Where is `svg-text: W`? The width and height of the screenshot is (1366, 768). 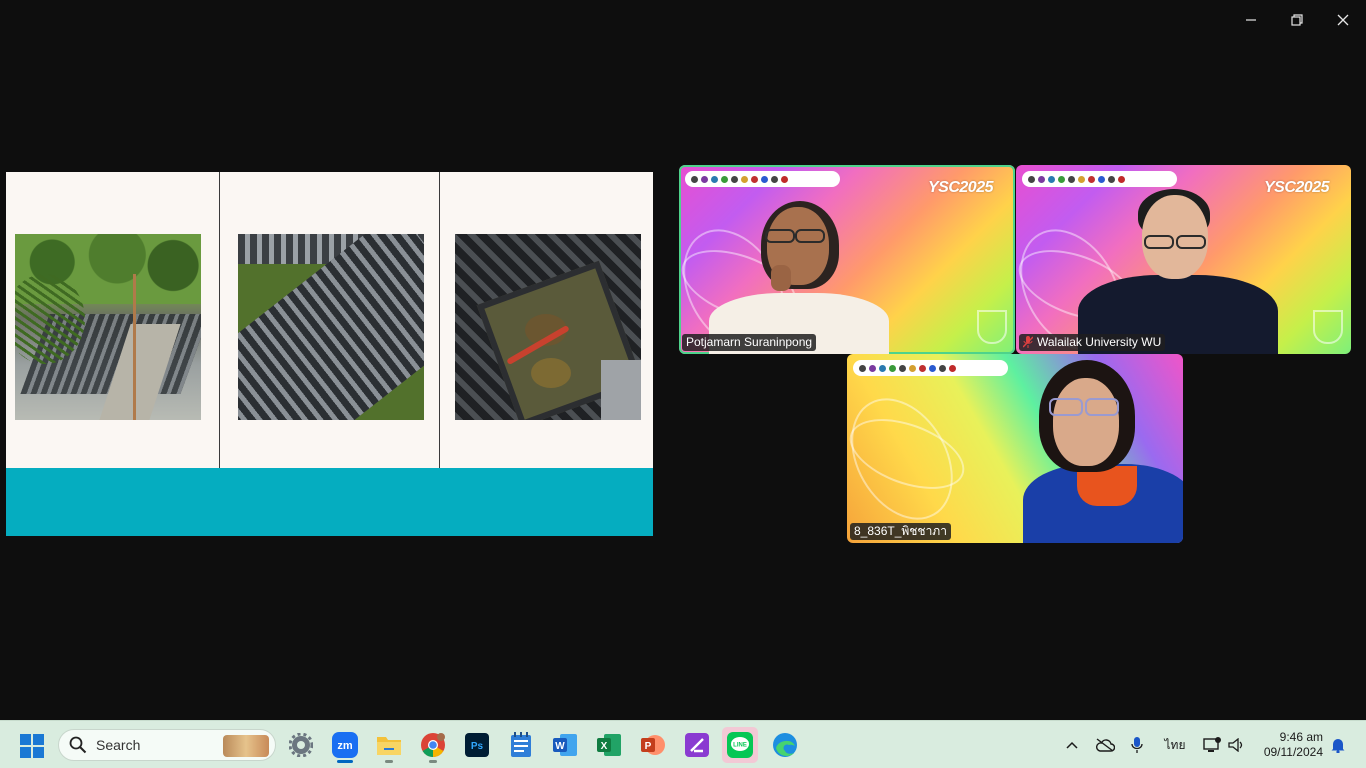 svg-text: W is located at coordinates (560, 746).